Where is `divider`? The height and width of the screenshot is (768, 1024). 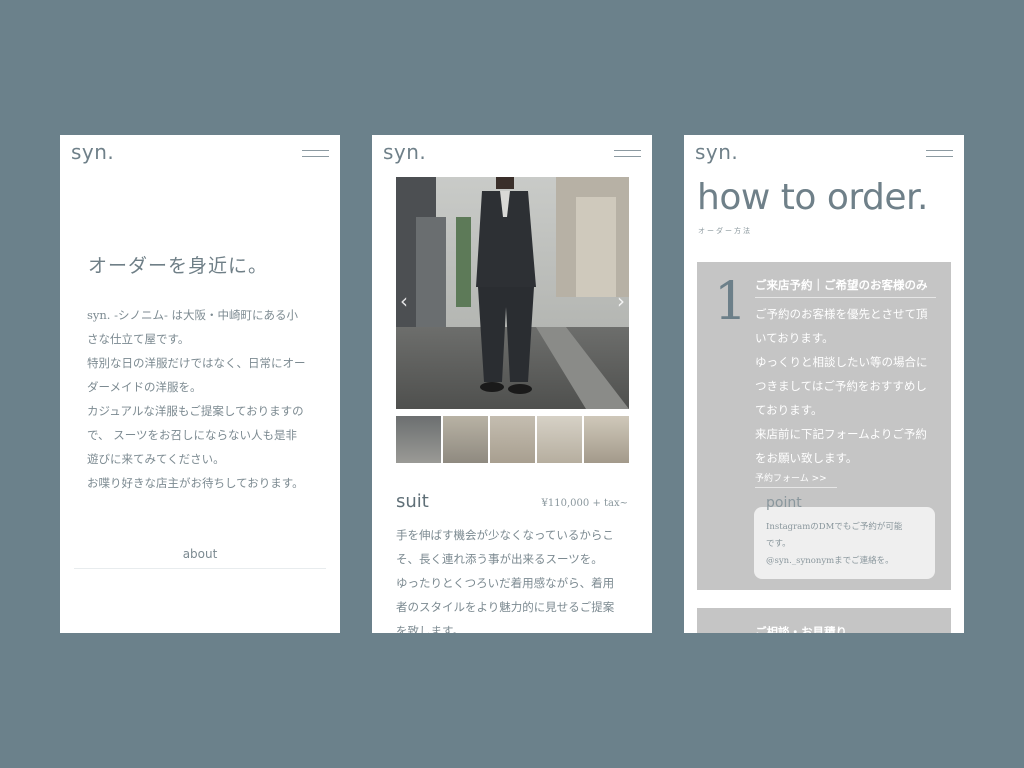 divider is located at coordinates (200, 568).